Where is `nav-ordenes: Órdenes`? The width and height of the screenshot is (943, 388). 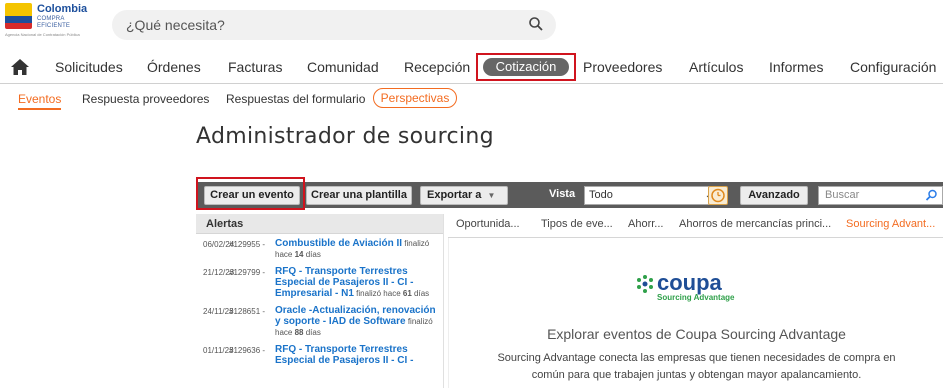
nav-ordenes: Órdenes is located at coordinates (174, 67).